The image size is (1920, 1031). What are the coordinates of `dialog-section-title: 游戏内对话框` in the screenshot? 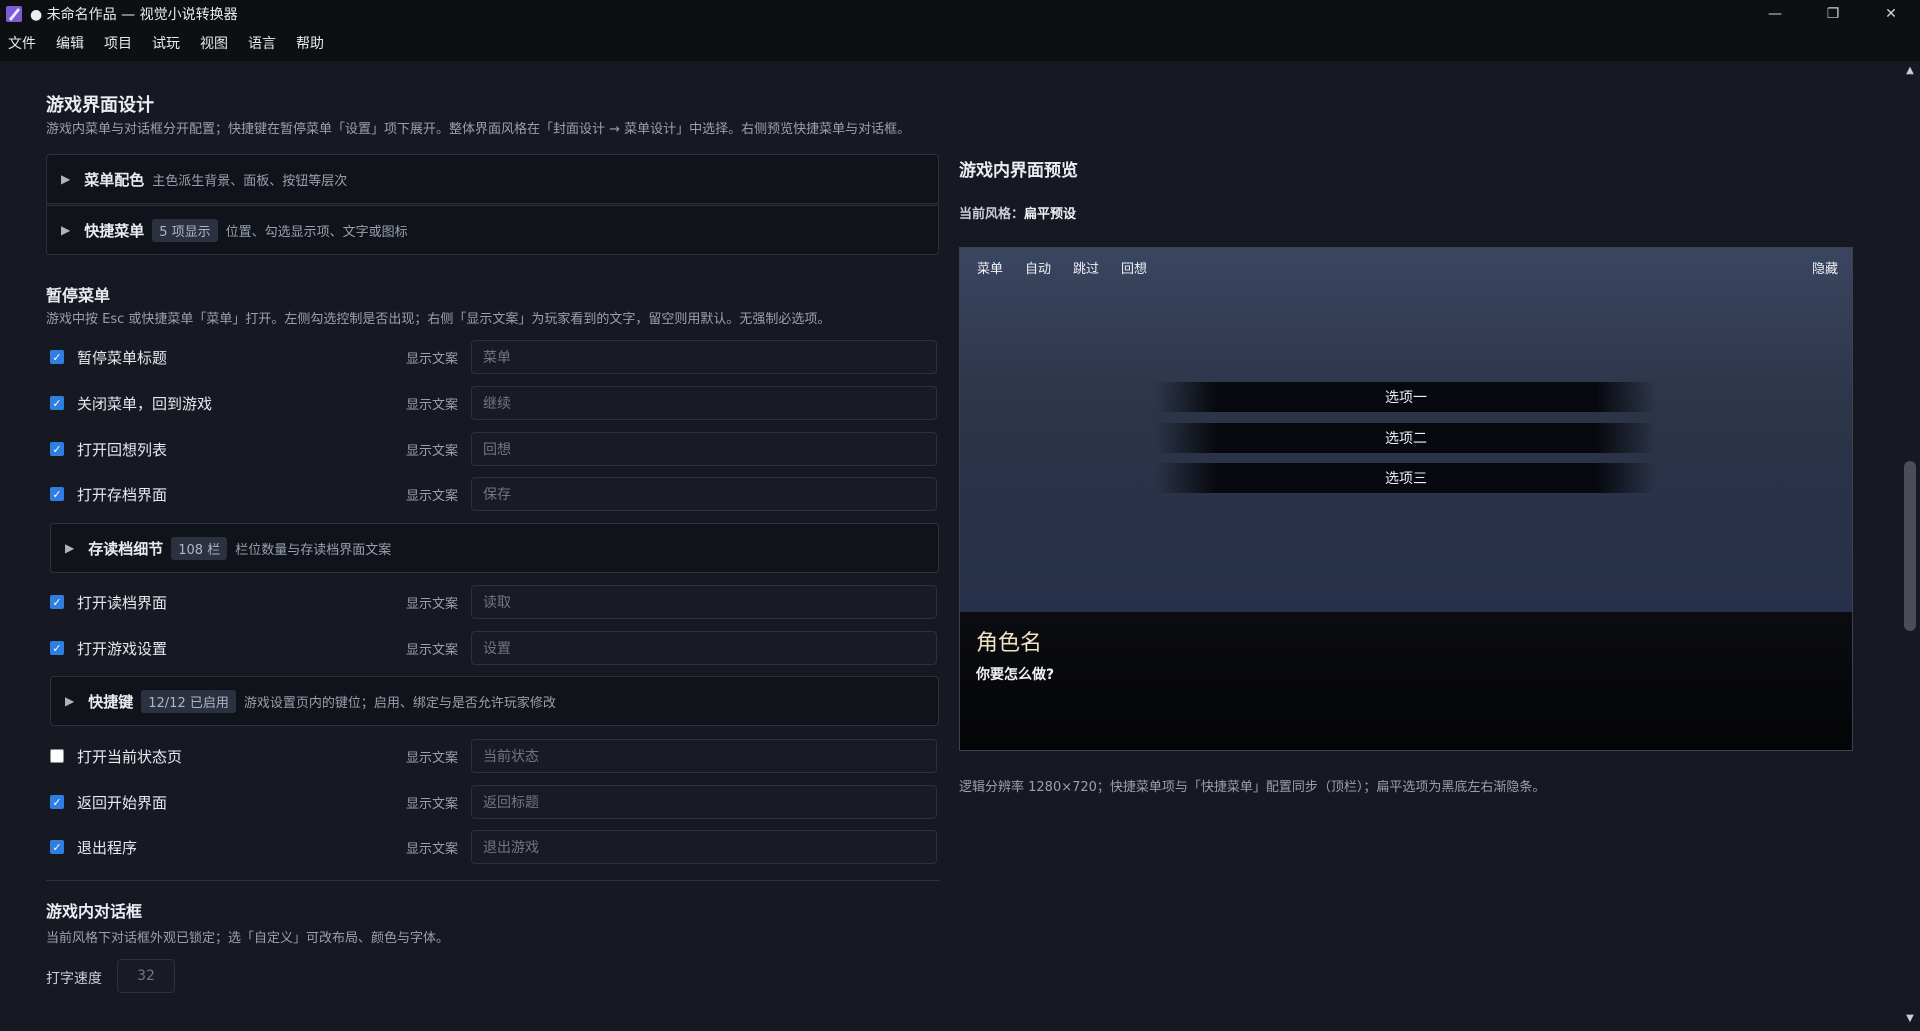 It's located at (94, 911).